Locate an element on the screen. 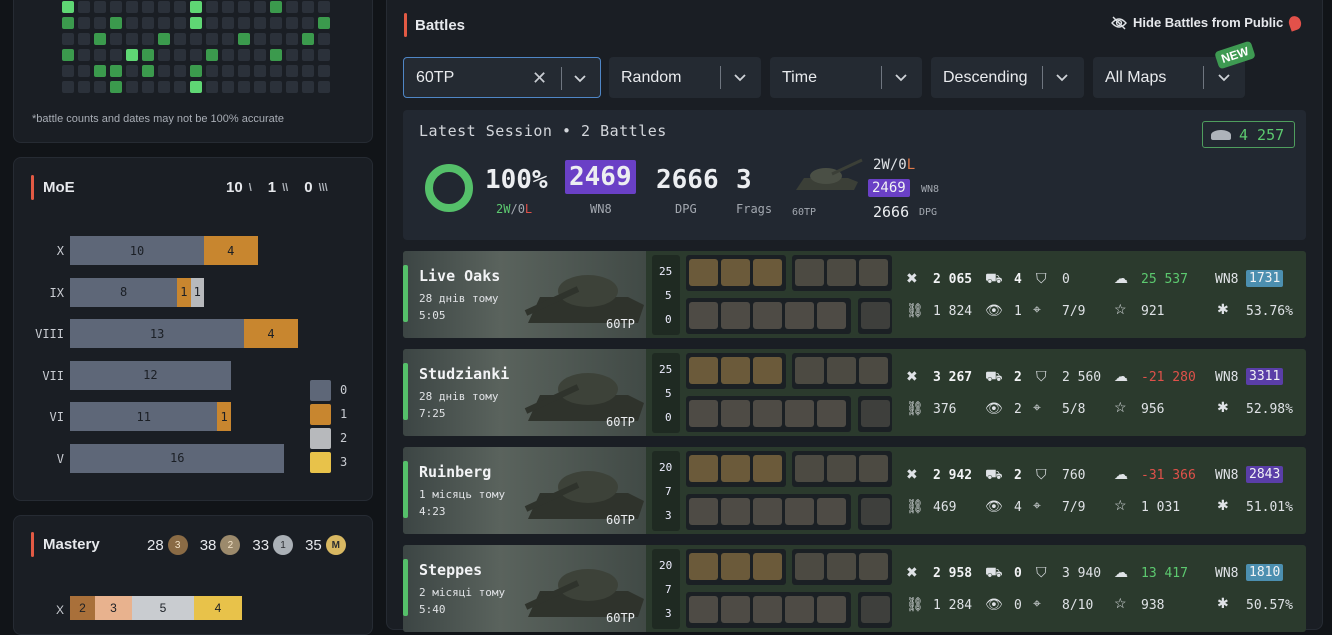 The width and height of the screenshot is (1332, 635). kills-value: 4 is located at coordinates (1018, 279).